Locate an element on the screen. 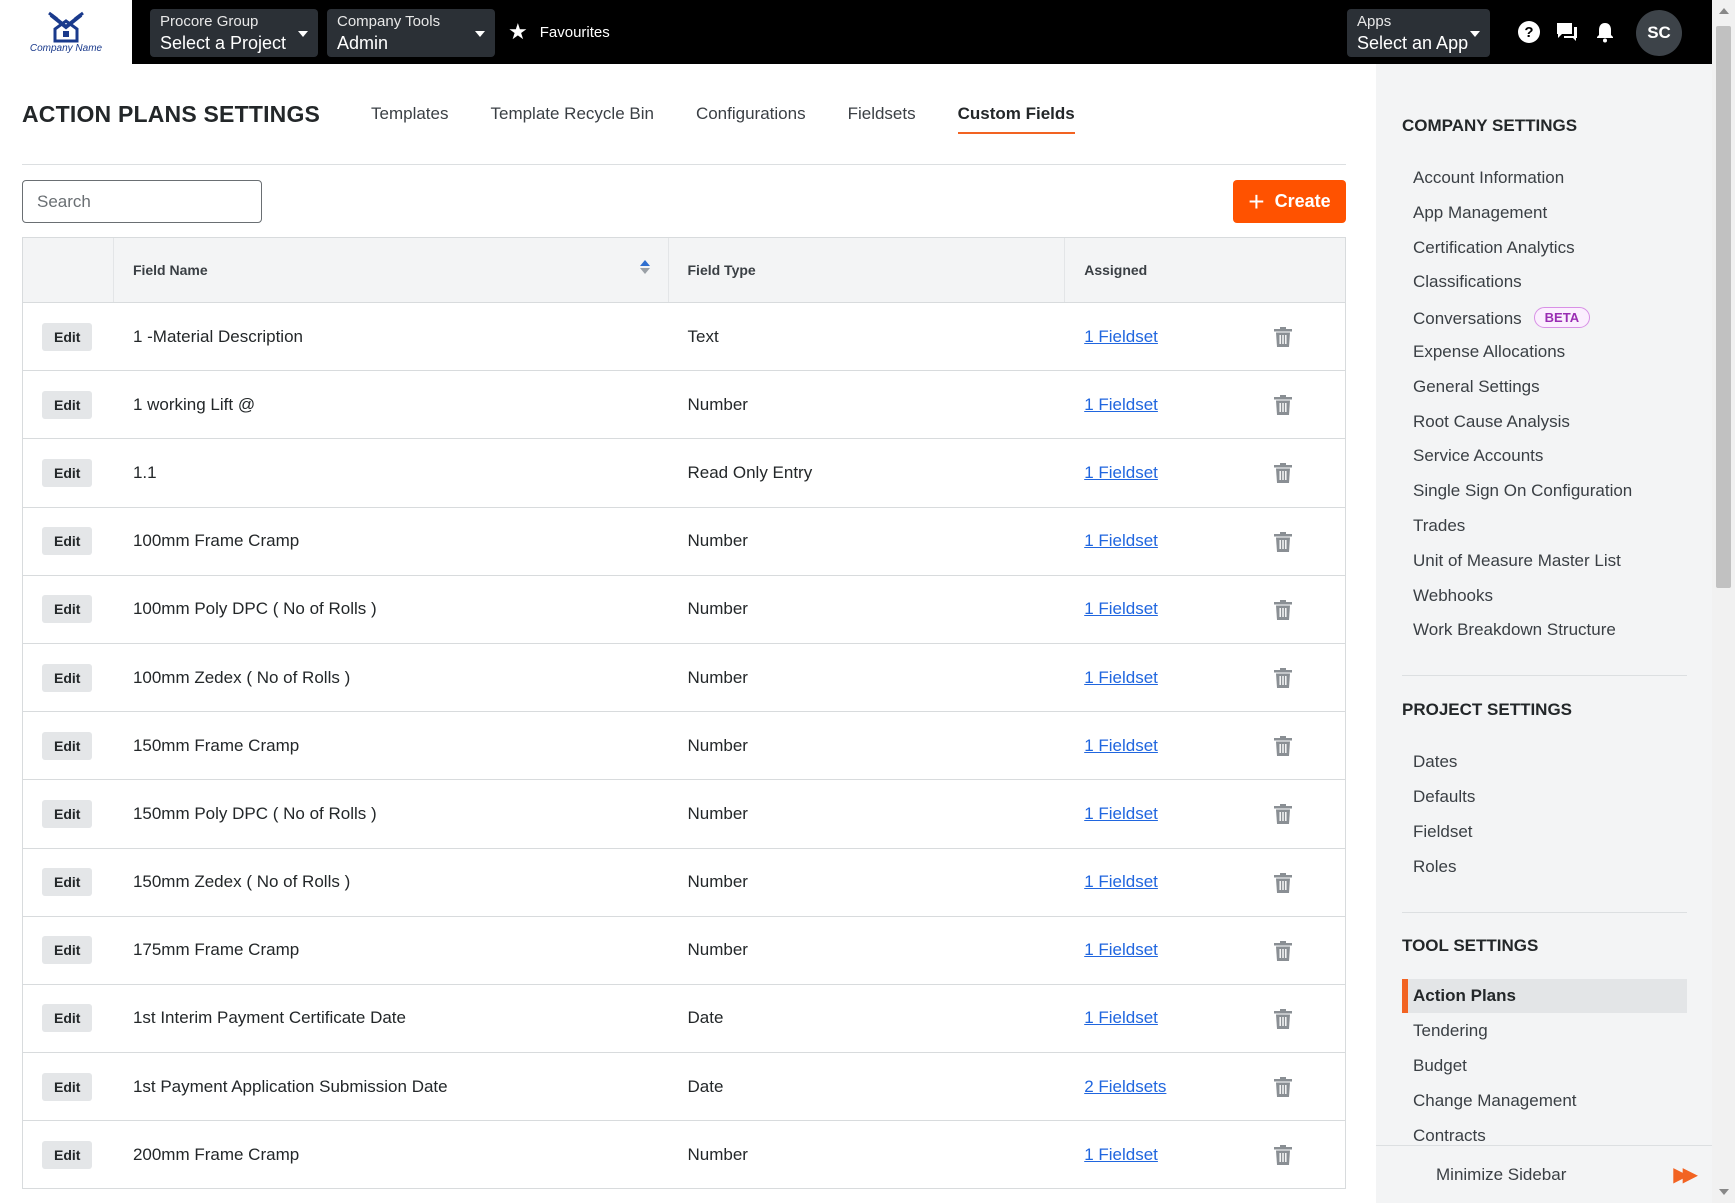 This screenshot has width=1735, height=1203. sidebar-item-dates: Dates is located at coordinates (1435, 762).